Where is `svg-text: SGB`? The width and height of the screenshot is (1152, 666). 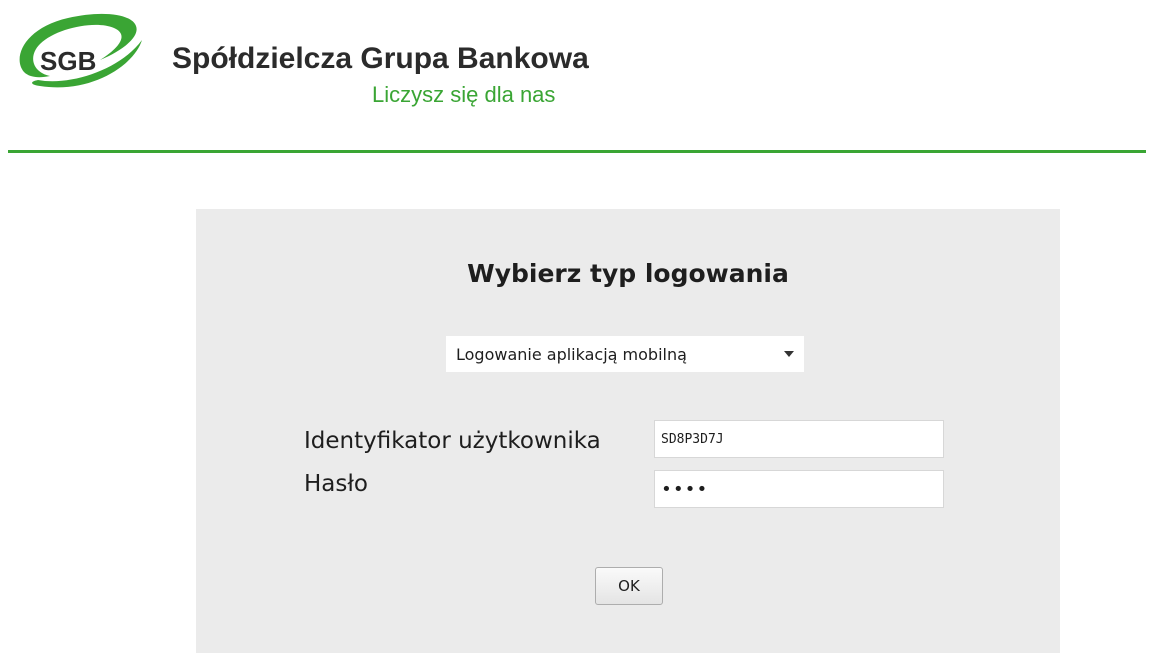 svg-text: SGB is located at coordinates (68, 61).